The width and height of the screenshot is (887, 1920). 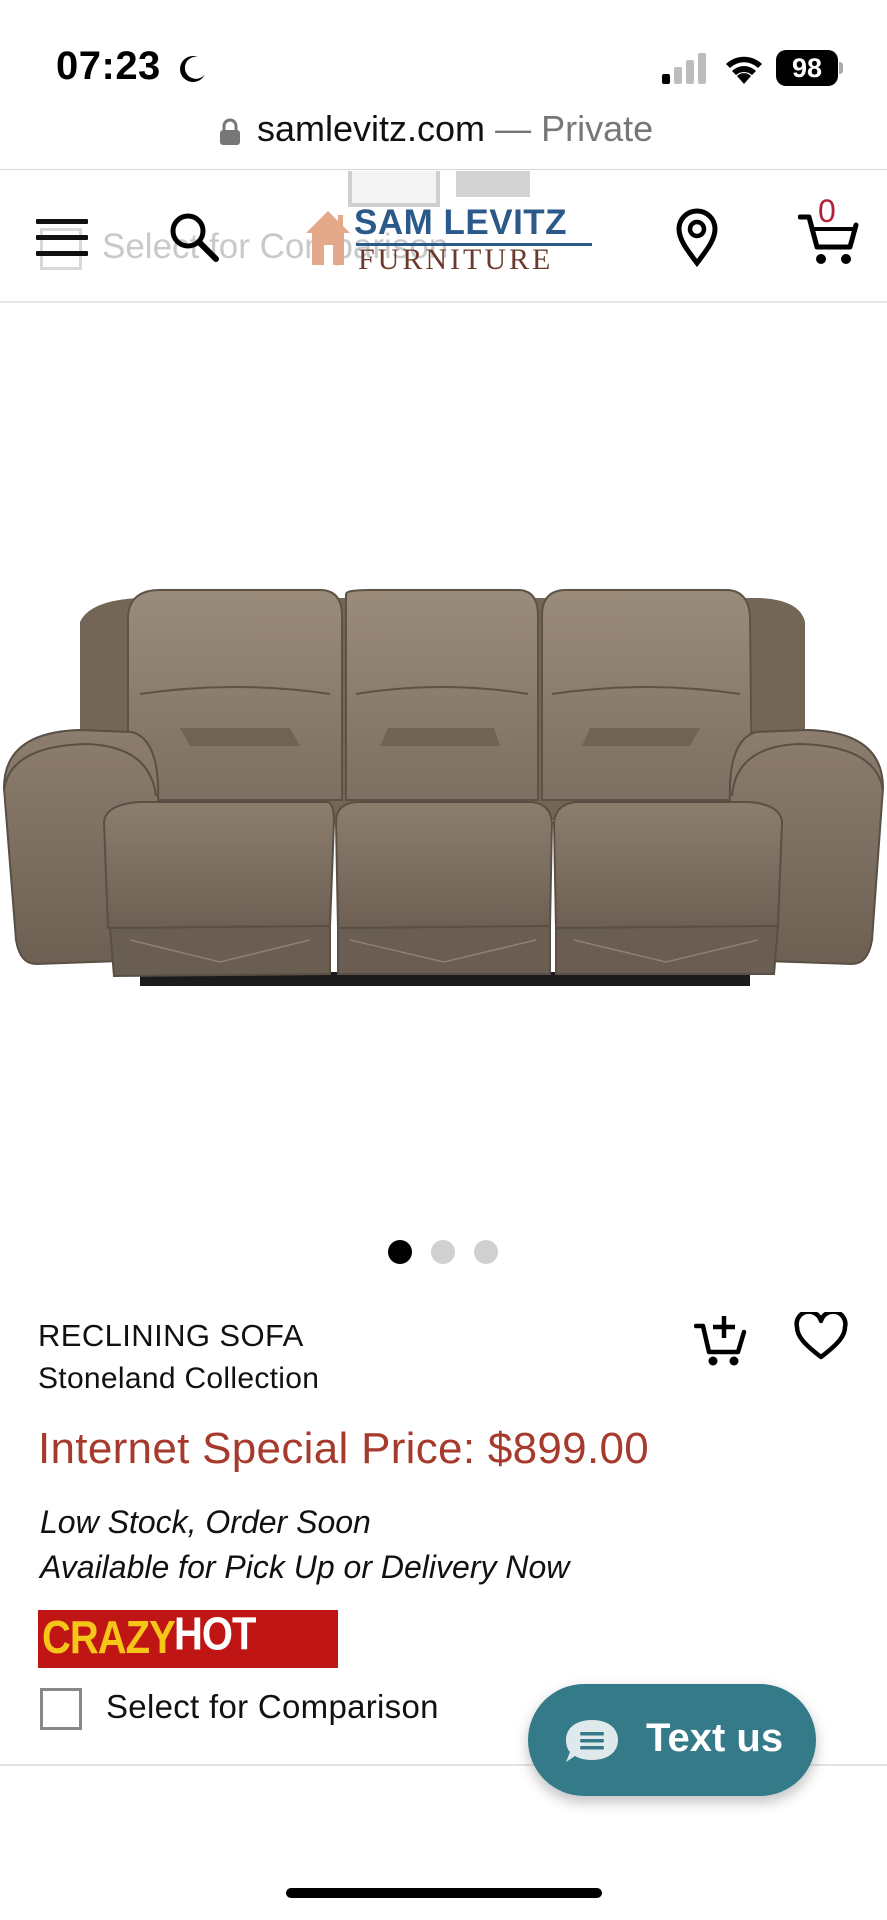 I want to click on product-price: Internet Special Price: $899.00, so click(x=344, y=1448).